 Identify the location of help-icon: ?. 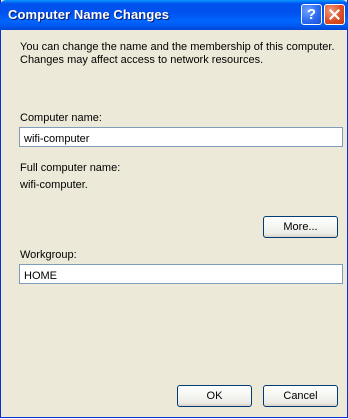
(311, 14).